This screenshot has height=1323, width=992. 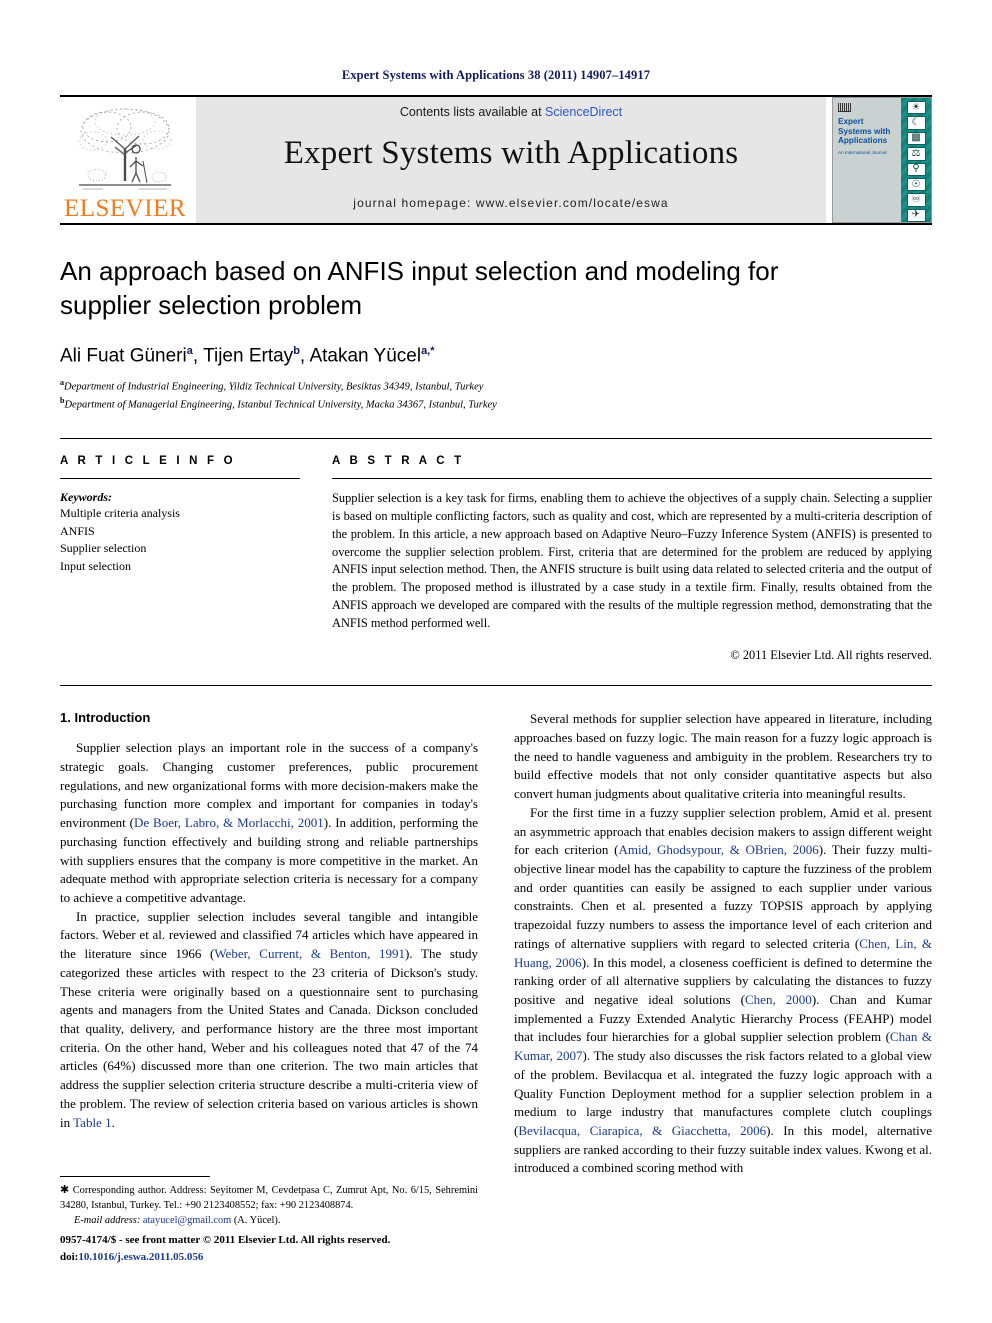 What do you see at coordinates (496, 224) in the screenshot?
I see `masthead-bottom-rule` at bounding box center [496, 224].